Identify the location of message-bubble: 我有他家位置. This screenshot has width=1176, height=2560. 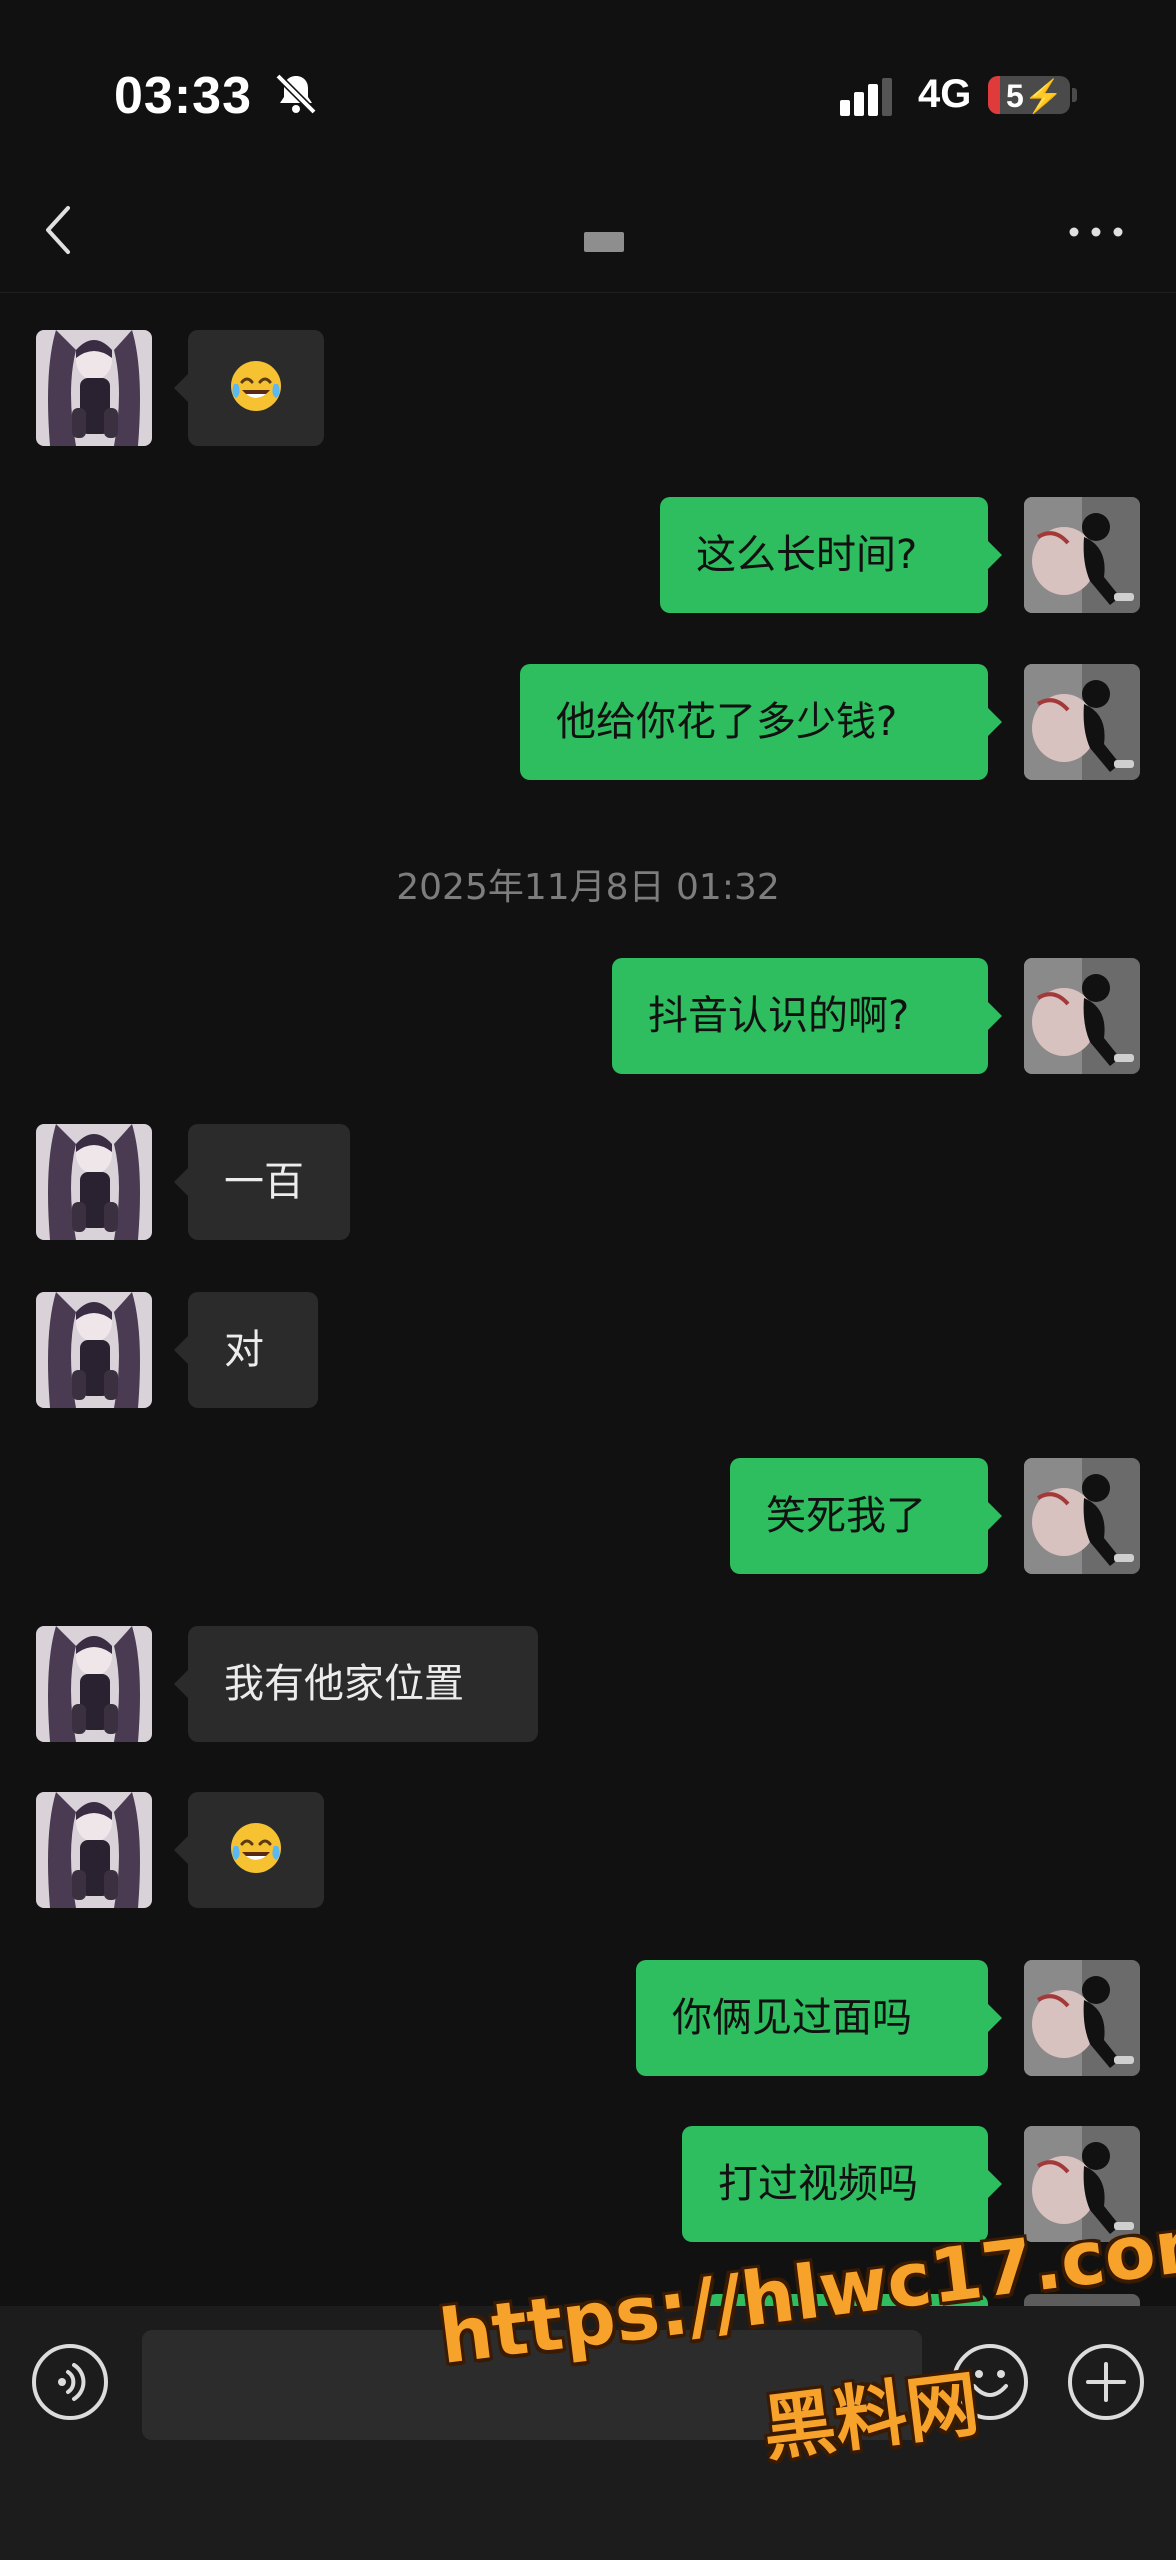
(356, 1684).